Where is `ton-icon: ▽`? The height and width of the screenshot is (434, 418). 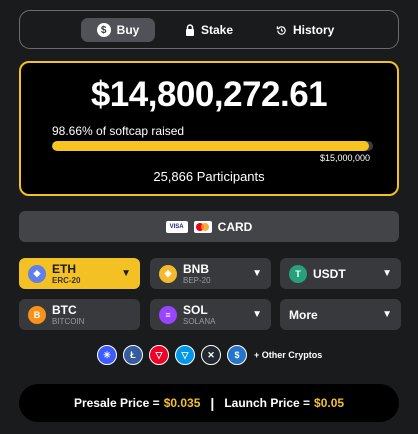 ton-icon: ▽ is located at coordinates (185, 355).